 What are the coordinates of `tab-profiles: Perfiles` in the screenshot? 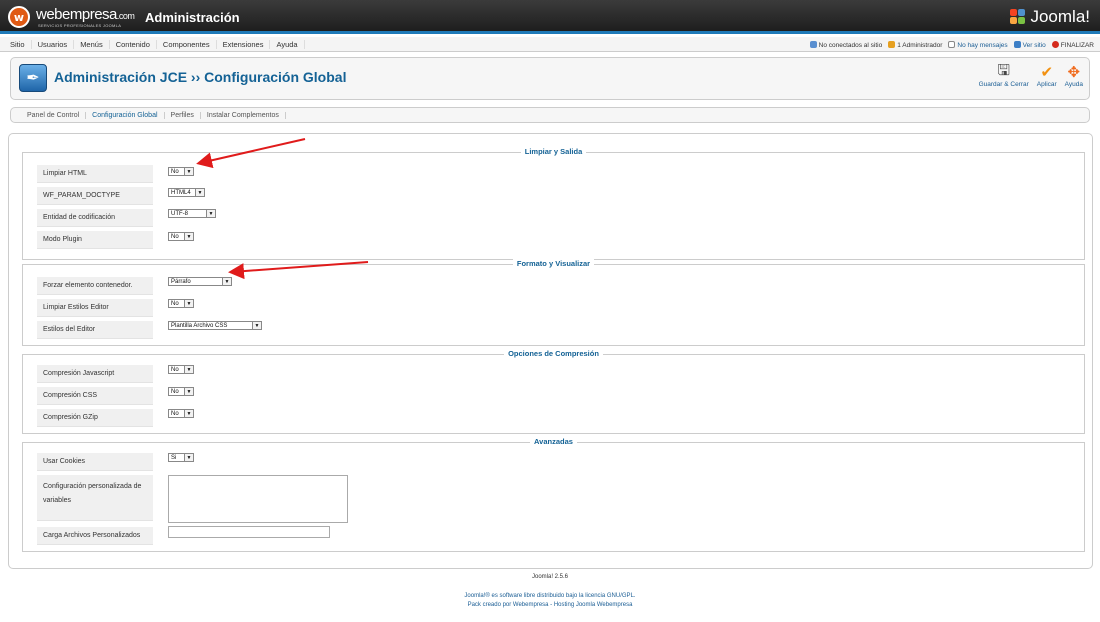 It's located at (183, 115).